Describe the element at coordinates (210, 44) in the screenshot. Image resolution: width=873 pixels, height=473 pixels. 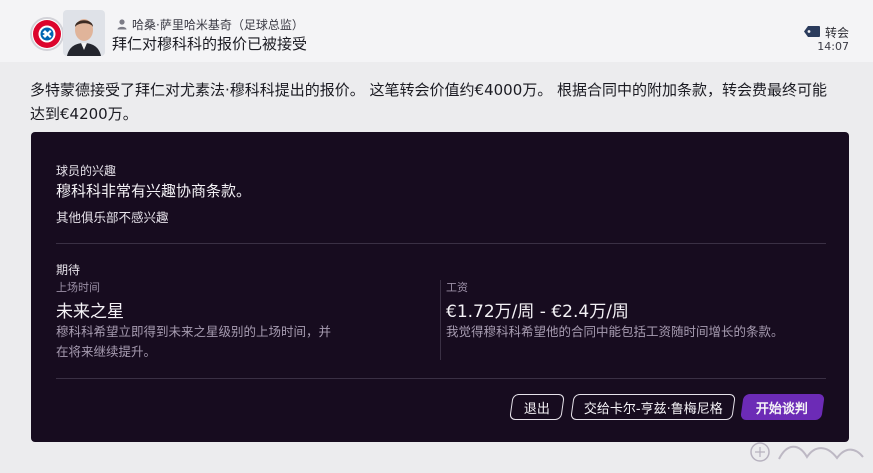
I see `message-subject: 拜仁对穆科科的报价已被接受` at that location.